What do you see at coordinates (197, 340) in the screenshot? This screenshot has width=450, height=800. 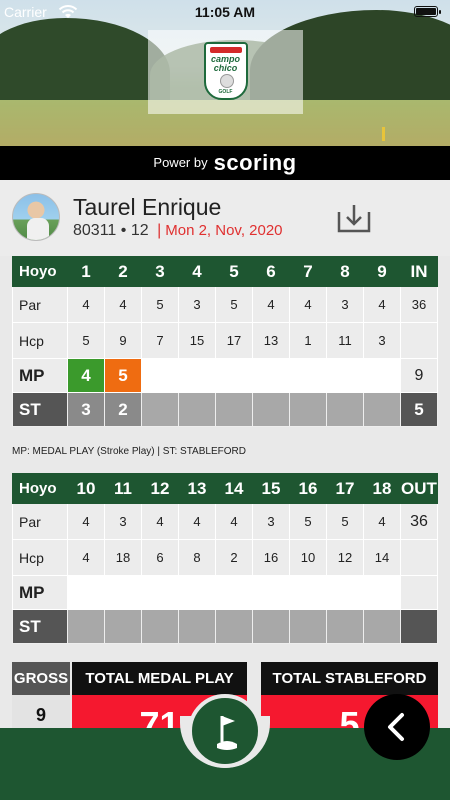 I see `hcp-cell: 15` at bounding box center [197, 340].